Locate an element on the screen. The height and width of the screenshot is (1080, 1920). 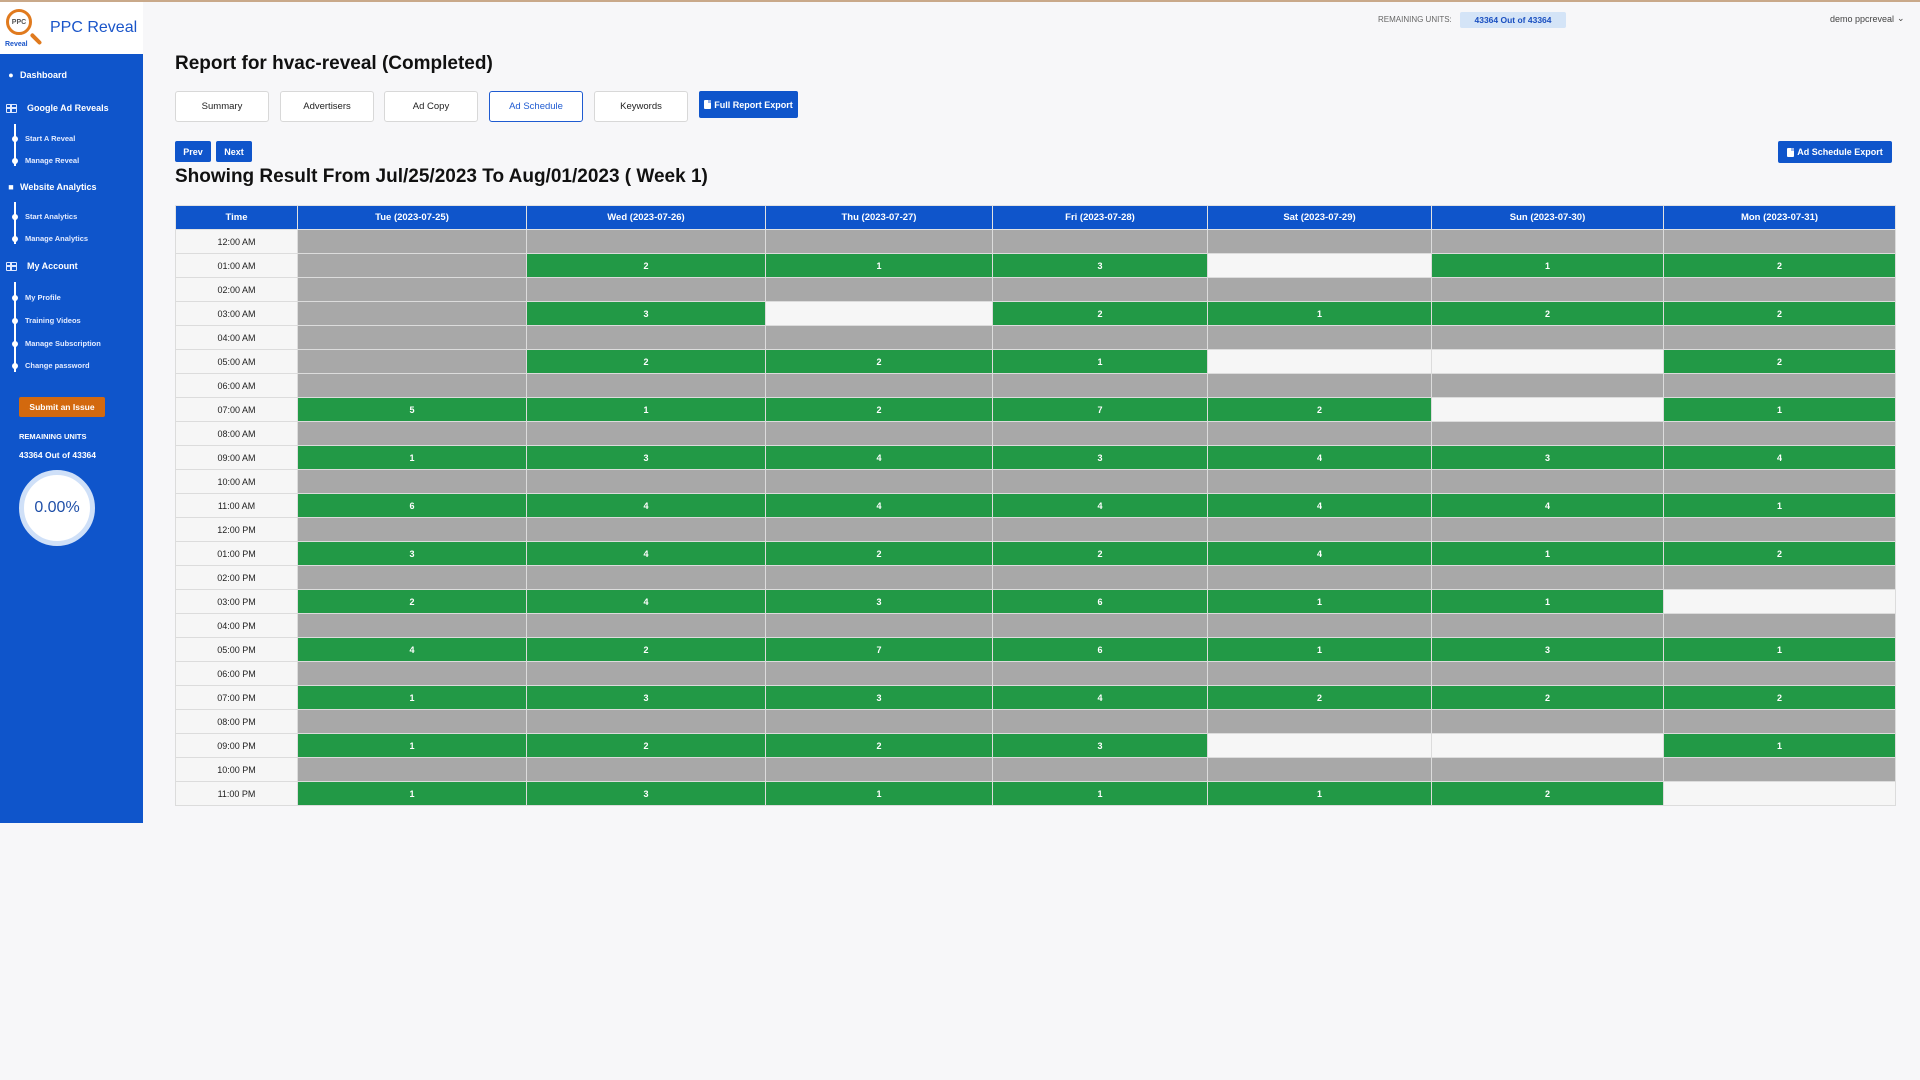
sidebar-item-training-videos: Training Videos is located at coordinates (53, 320).